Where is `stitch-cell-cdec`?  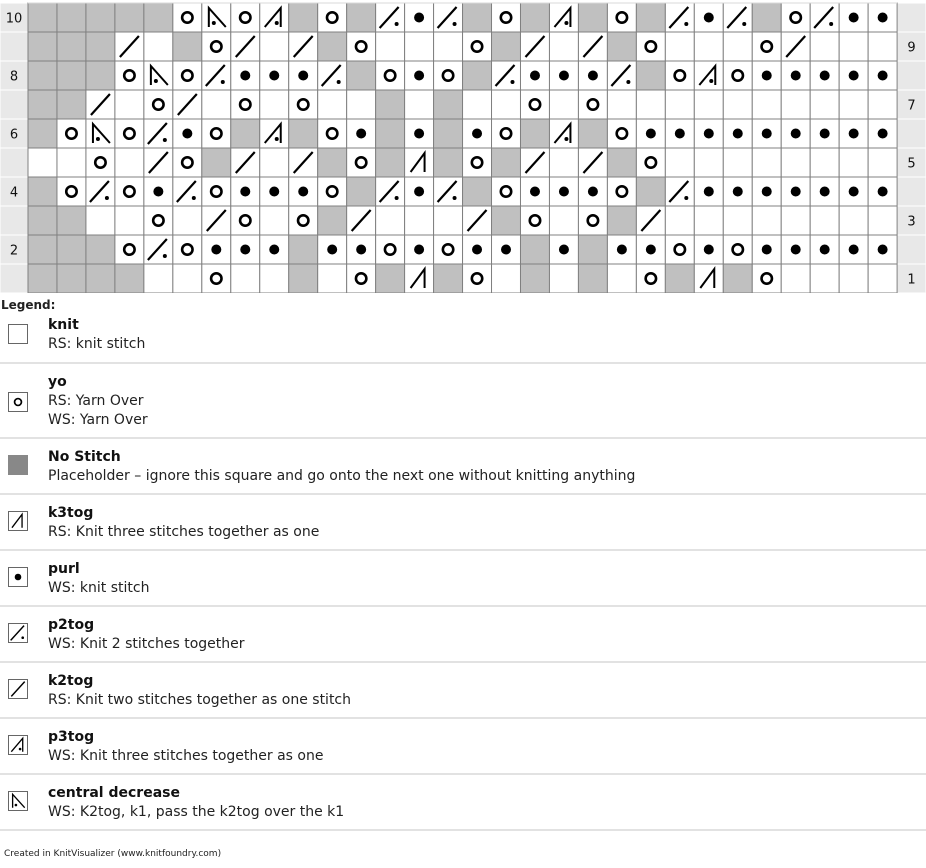
stitch-cell-cdec is located at coordinates (100, 133).